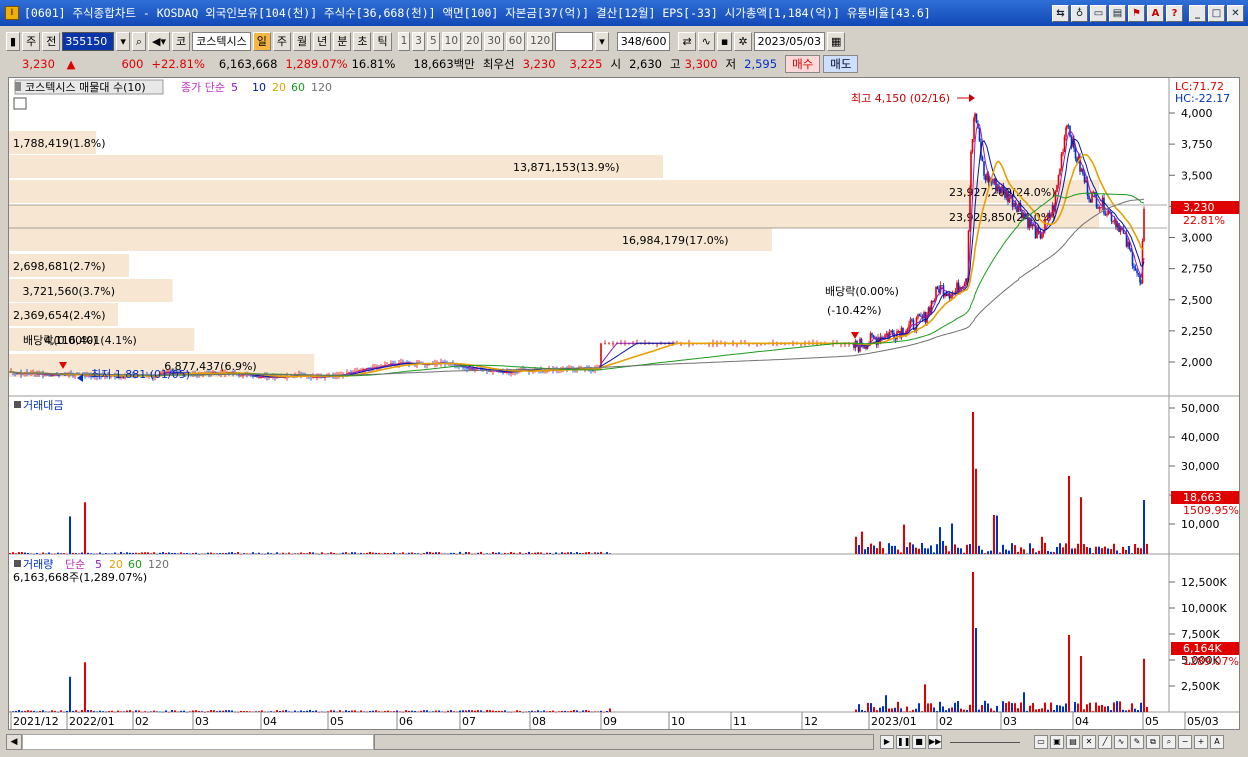  I want to click on acrobat-icon: A, so click(1155, 13).